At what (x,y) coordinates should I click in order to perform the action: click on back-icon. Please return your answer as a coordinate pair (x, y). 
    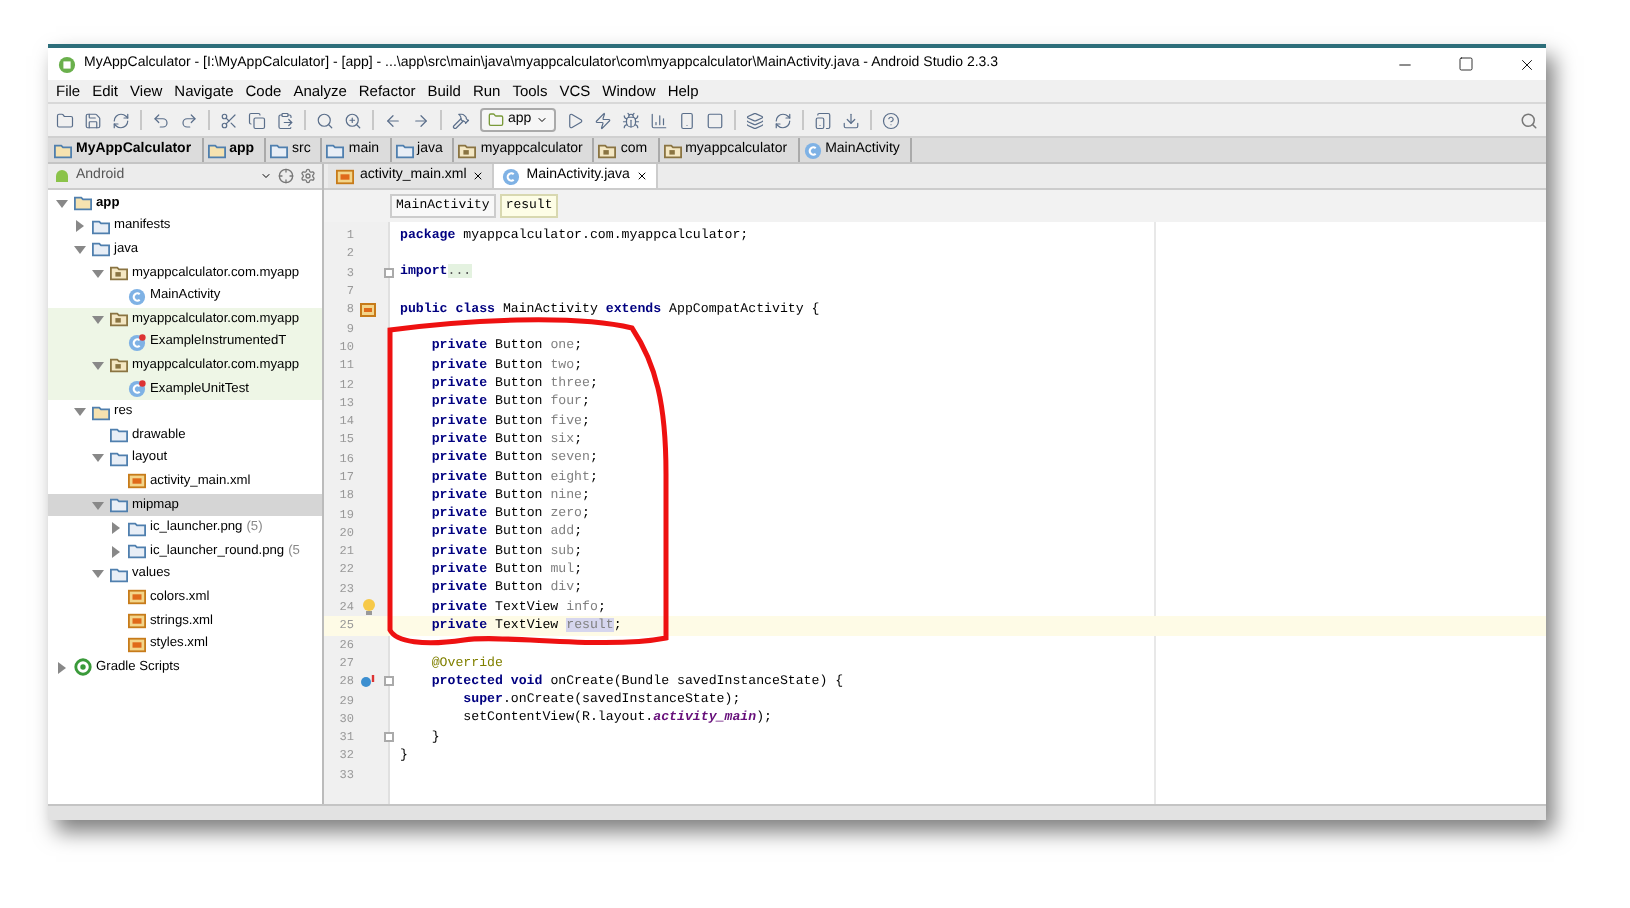
    Looking at the image, I should click on (393, 120).